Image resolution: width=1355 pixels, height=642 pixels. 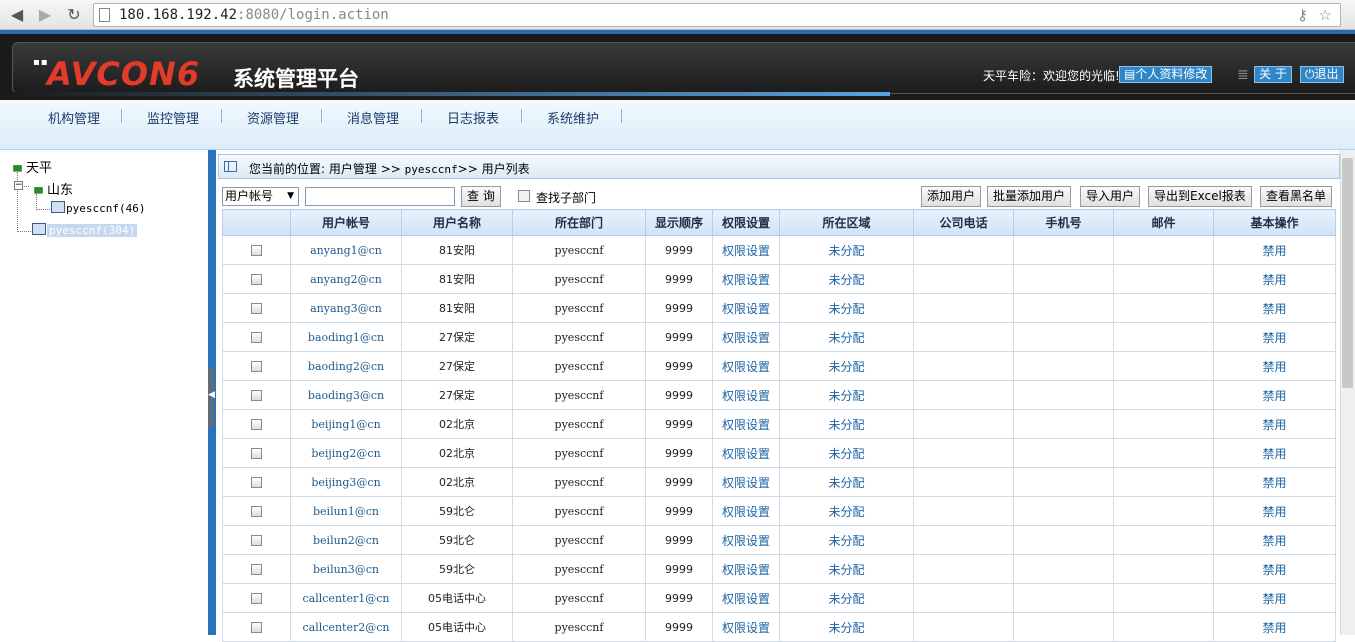 I want to click on export-excel-button: 导出到Excel报表, so click(x=1200, y=196).